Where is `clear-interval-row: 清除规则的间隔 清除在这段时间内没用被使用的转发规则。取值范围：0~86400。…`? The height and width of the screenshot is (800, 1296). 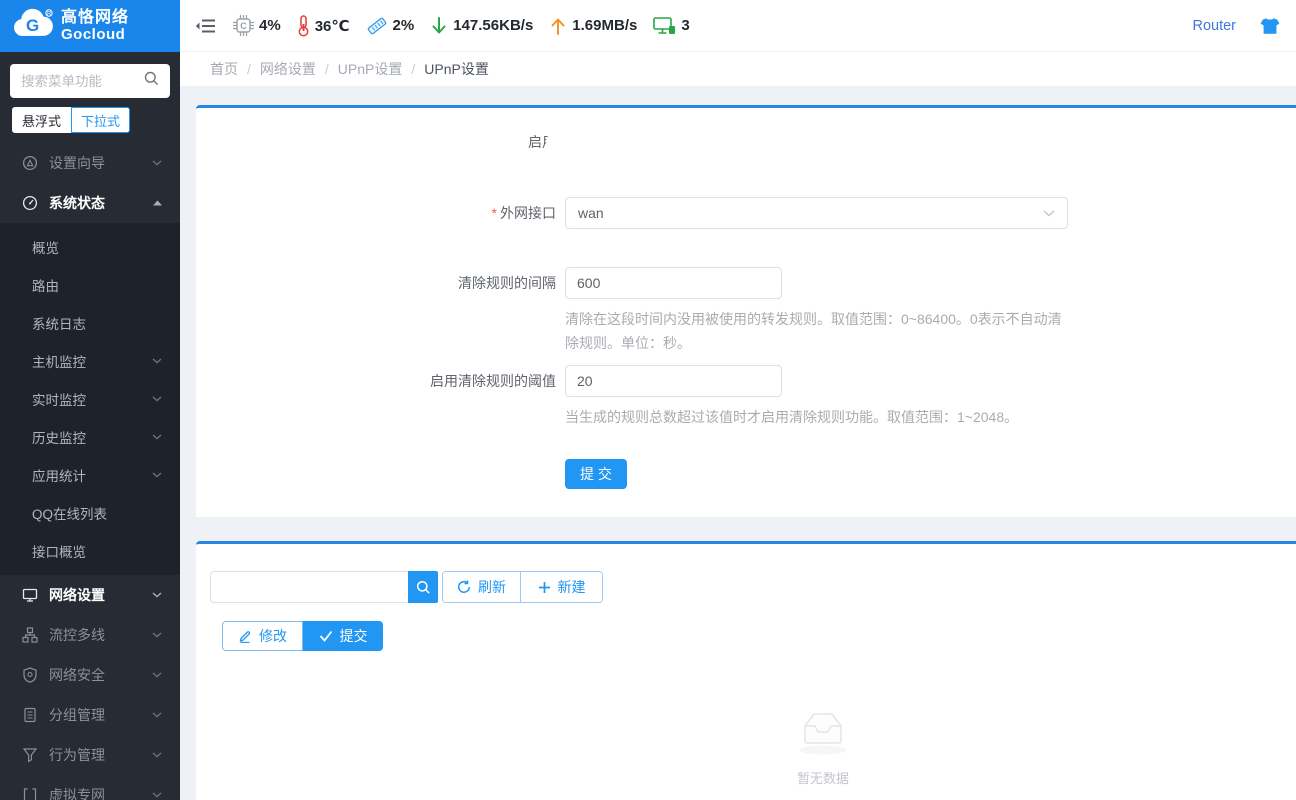 clear-interval-row: 清除规则的间隔 清除在这段时间内没用被使用的转发规则。取值范围：0~86400。… is located at coordinates (746, 311).